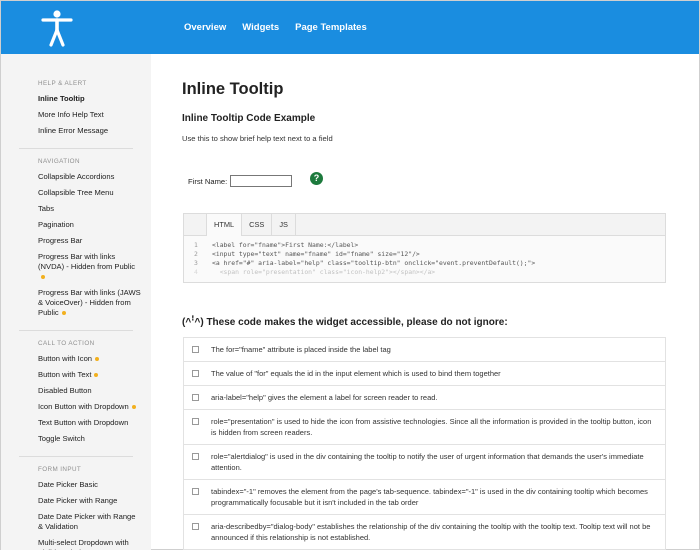 The image size is (700, 550). What do you see at coordinates (283, 27) in the screenshot?
I see `top-nav: Overview Widgets Page Templates` at bounding box center [283, 27].